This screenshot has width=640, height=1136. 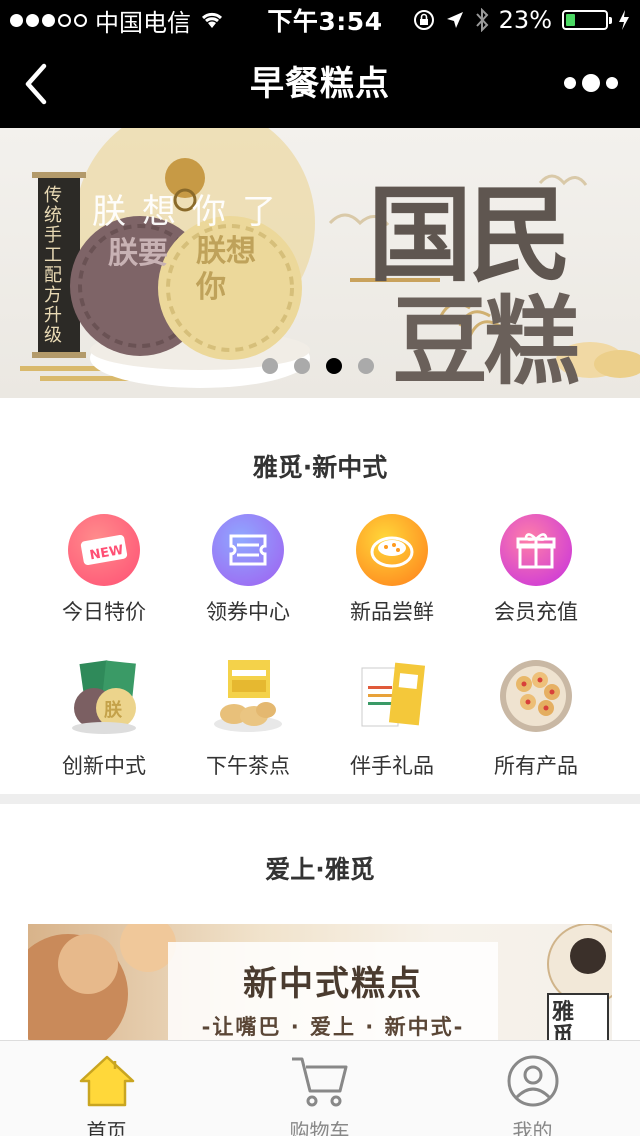 I want to click on status-bar: 中国电信 下午3:54 23%, so click(x=320, y=20).